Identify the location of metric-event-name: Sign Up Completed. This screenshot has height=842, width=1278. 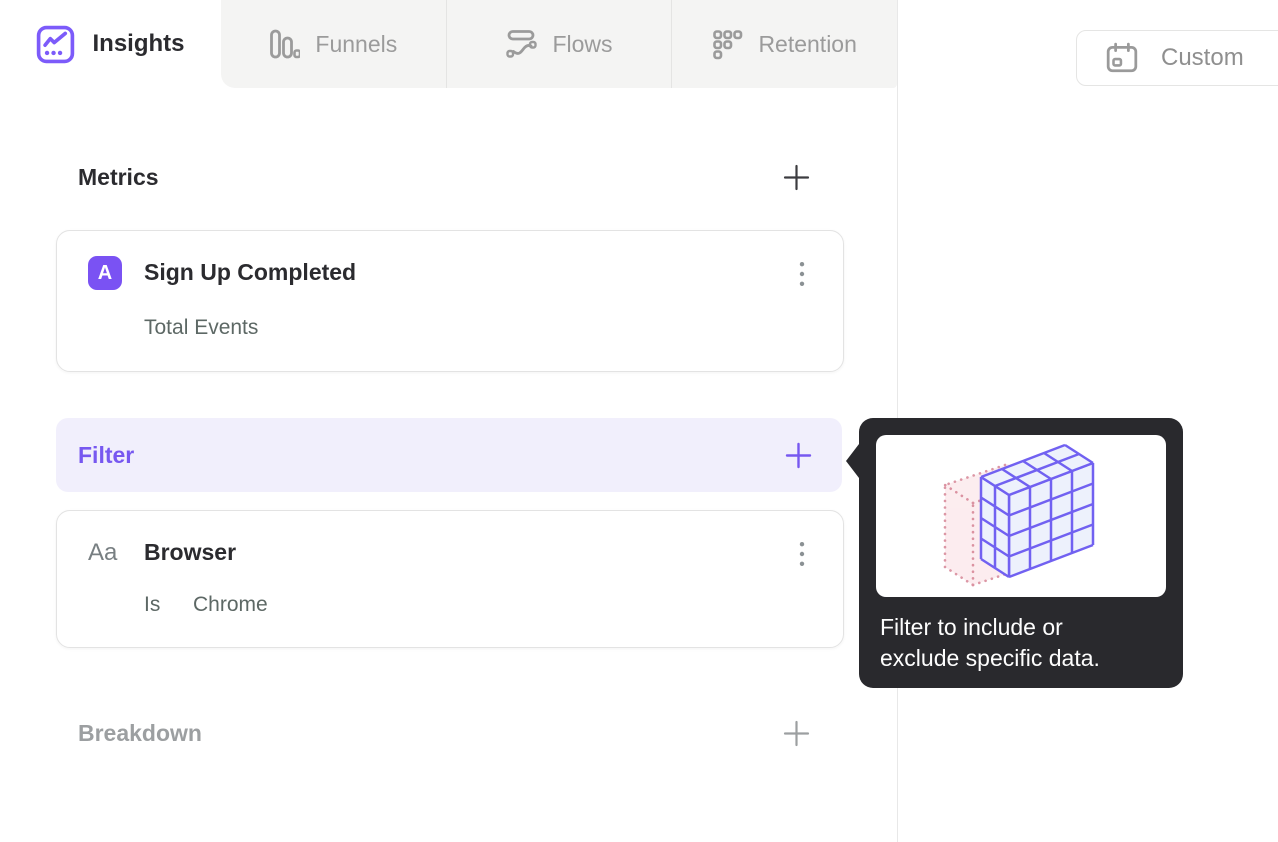
(250, 272).